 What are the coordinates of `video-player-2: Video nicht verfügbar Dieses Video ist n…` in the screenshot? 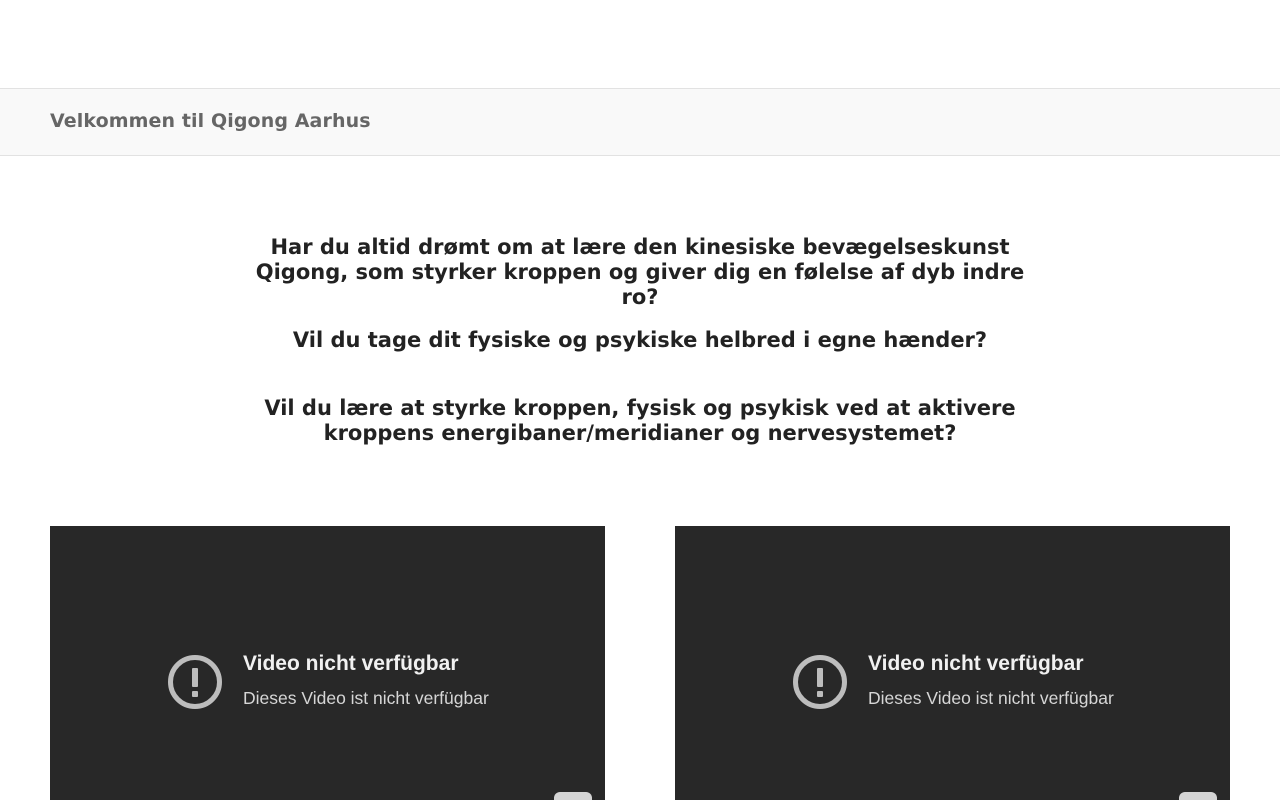 It's located at (952, 663).